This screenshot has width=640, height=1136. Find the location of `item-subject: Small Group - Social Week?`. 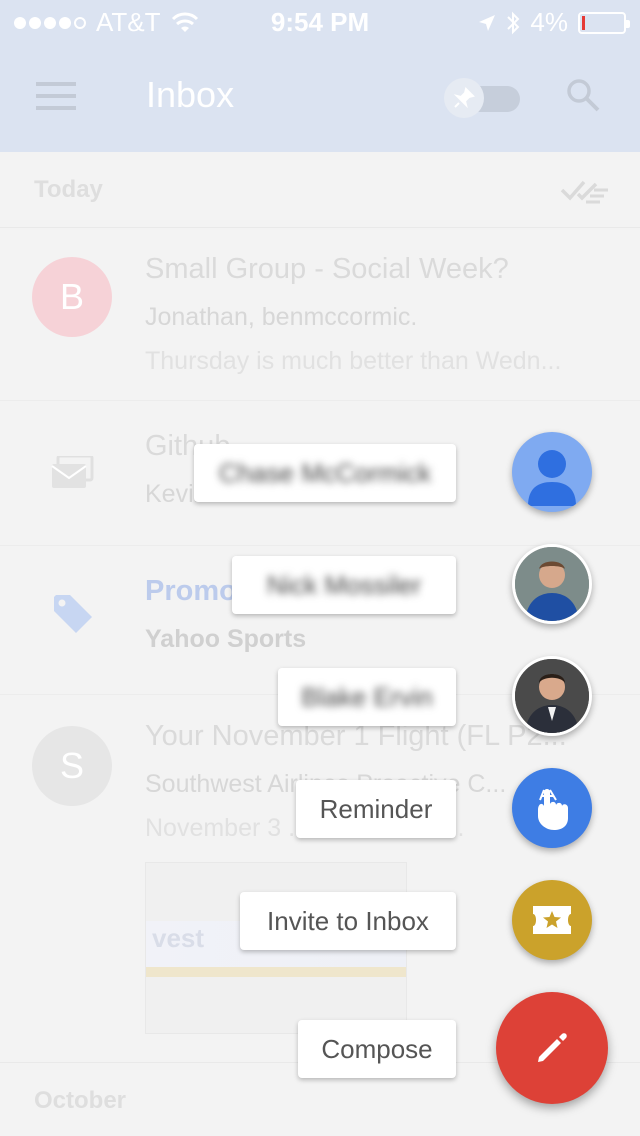

item-subject: Small Group - Social Week? is located at coordinates (327, 269).